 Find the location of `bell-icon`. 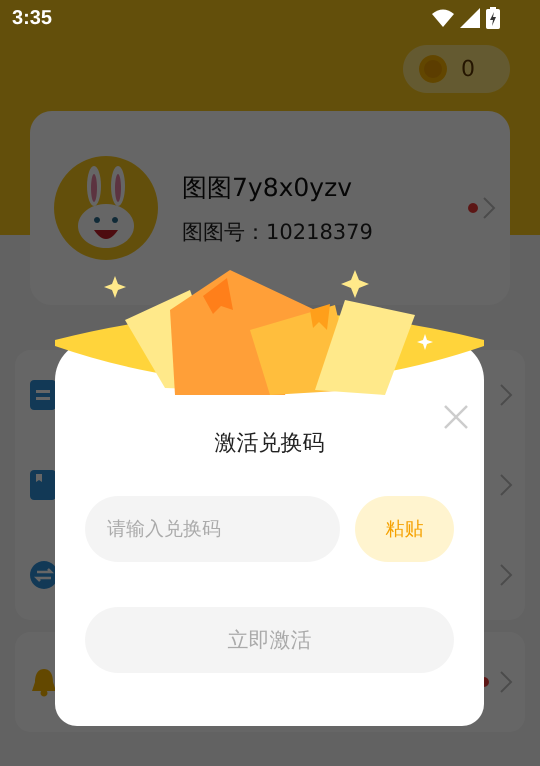

bell-icon is located at coordinates (44, 682).